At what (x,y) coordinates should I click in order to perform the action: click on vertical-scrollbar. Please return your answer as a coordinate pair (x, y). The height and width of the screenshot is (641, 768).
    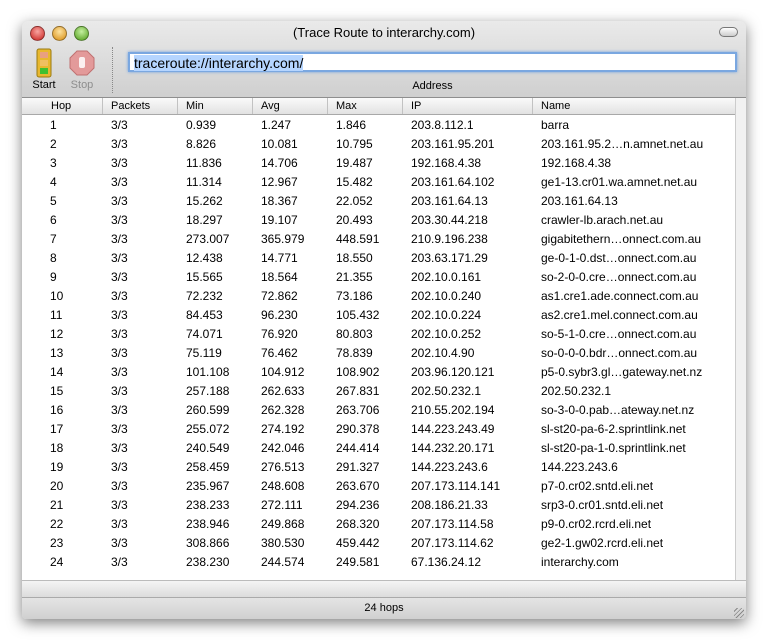
    Looking at the image, I should click on (740, 339).